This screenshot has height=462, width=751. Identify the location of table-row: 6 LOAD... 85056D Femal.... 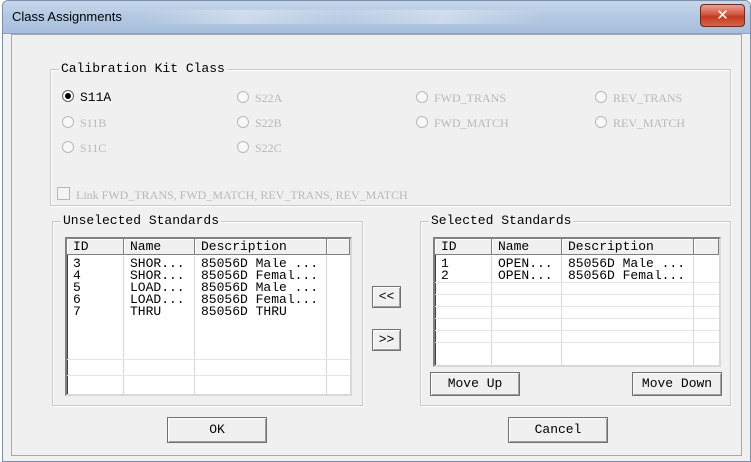
(197, 300).